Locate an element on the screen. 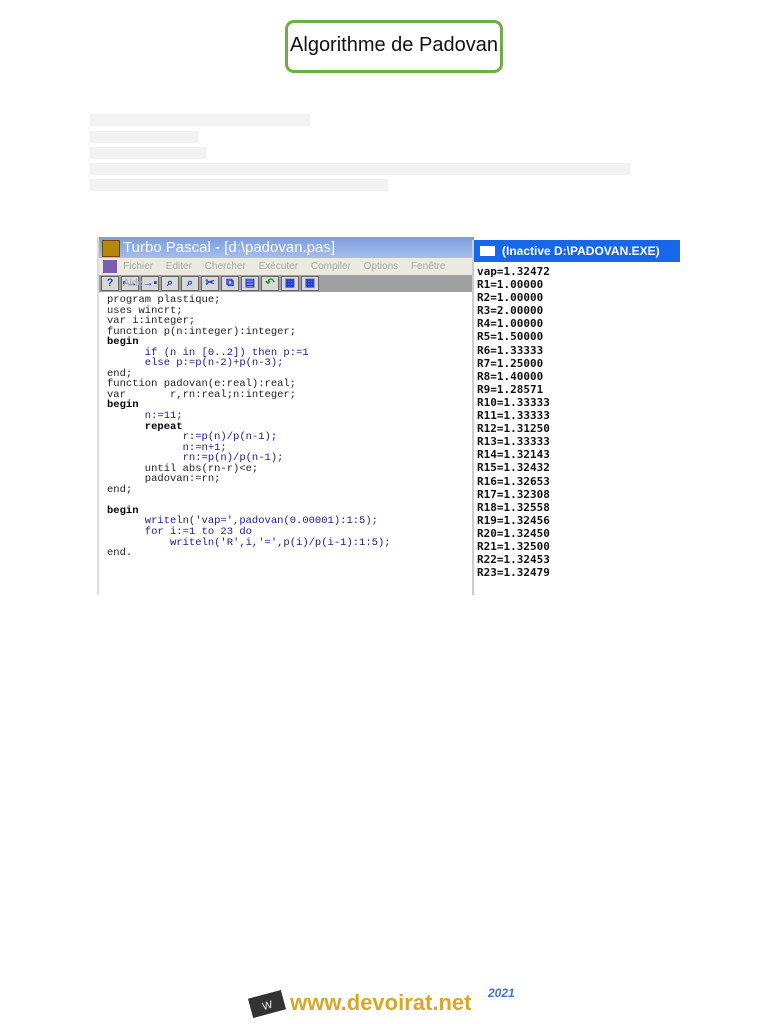 Image resolution: width=768 pixels, height=1024 pixels. copy-icon: ⧉ is located at coordinates (230, 283).